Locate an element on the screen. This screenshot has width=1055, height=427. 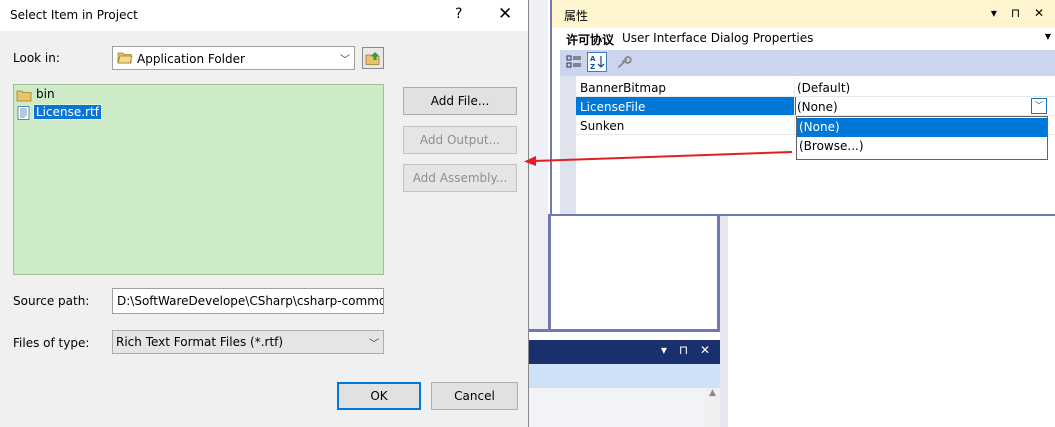
annotation-arrow is located at coordinates (658, 158).